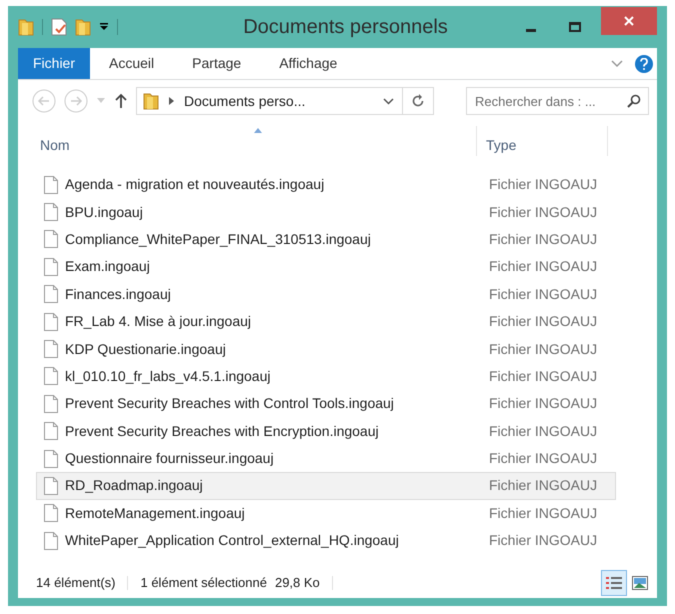  What do you see at coordinates (216, 63) in the screenshot?
I see `ribbon-tab: Partage` at bounding box center [216, 63].